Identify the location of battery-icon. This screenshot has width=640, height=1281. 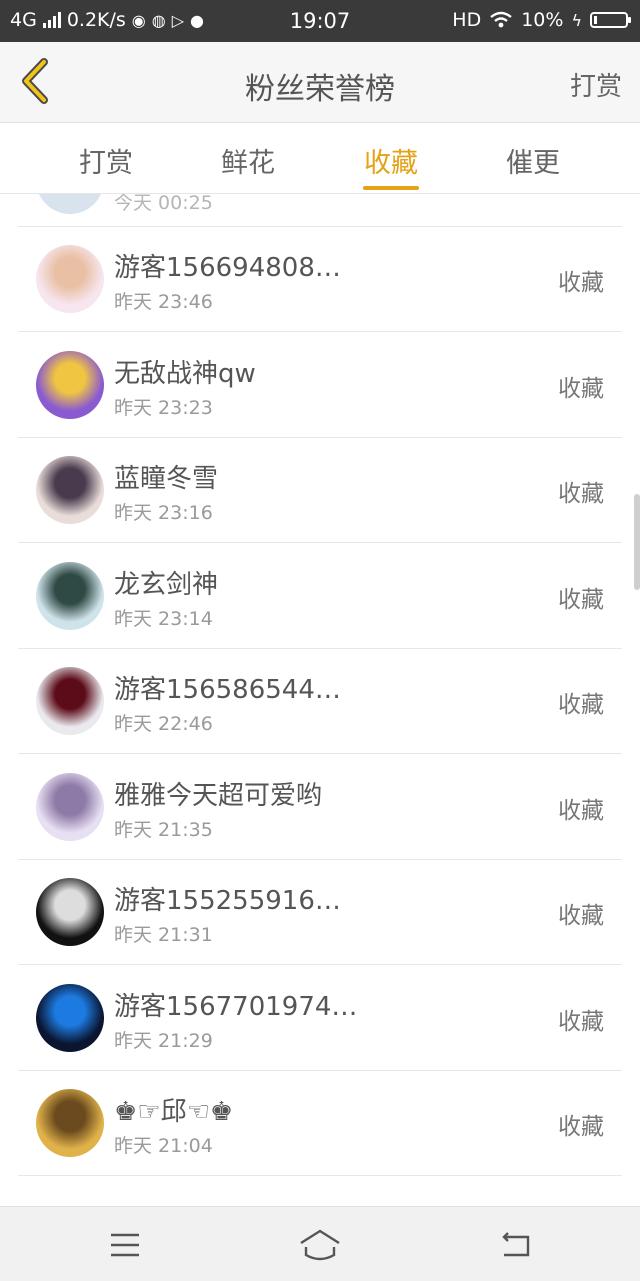
(610, 20).